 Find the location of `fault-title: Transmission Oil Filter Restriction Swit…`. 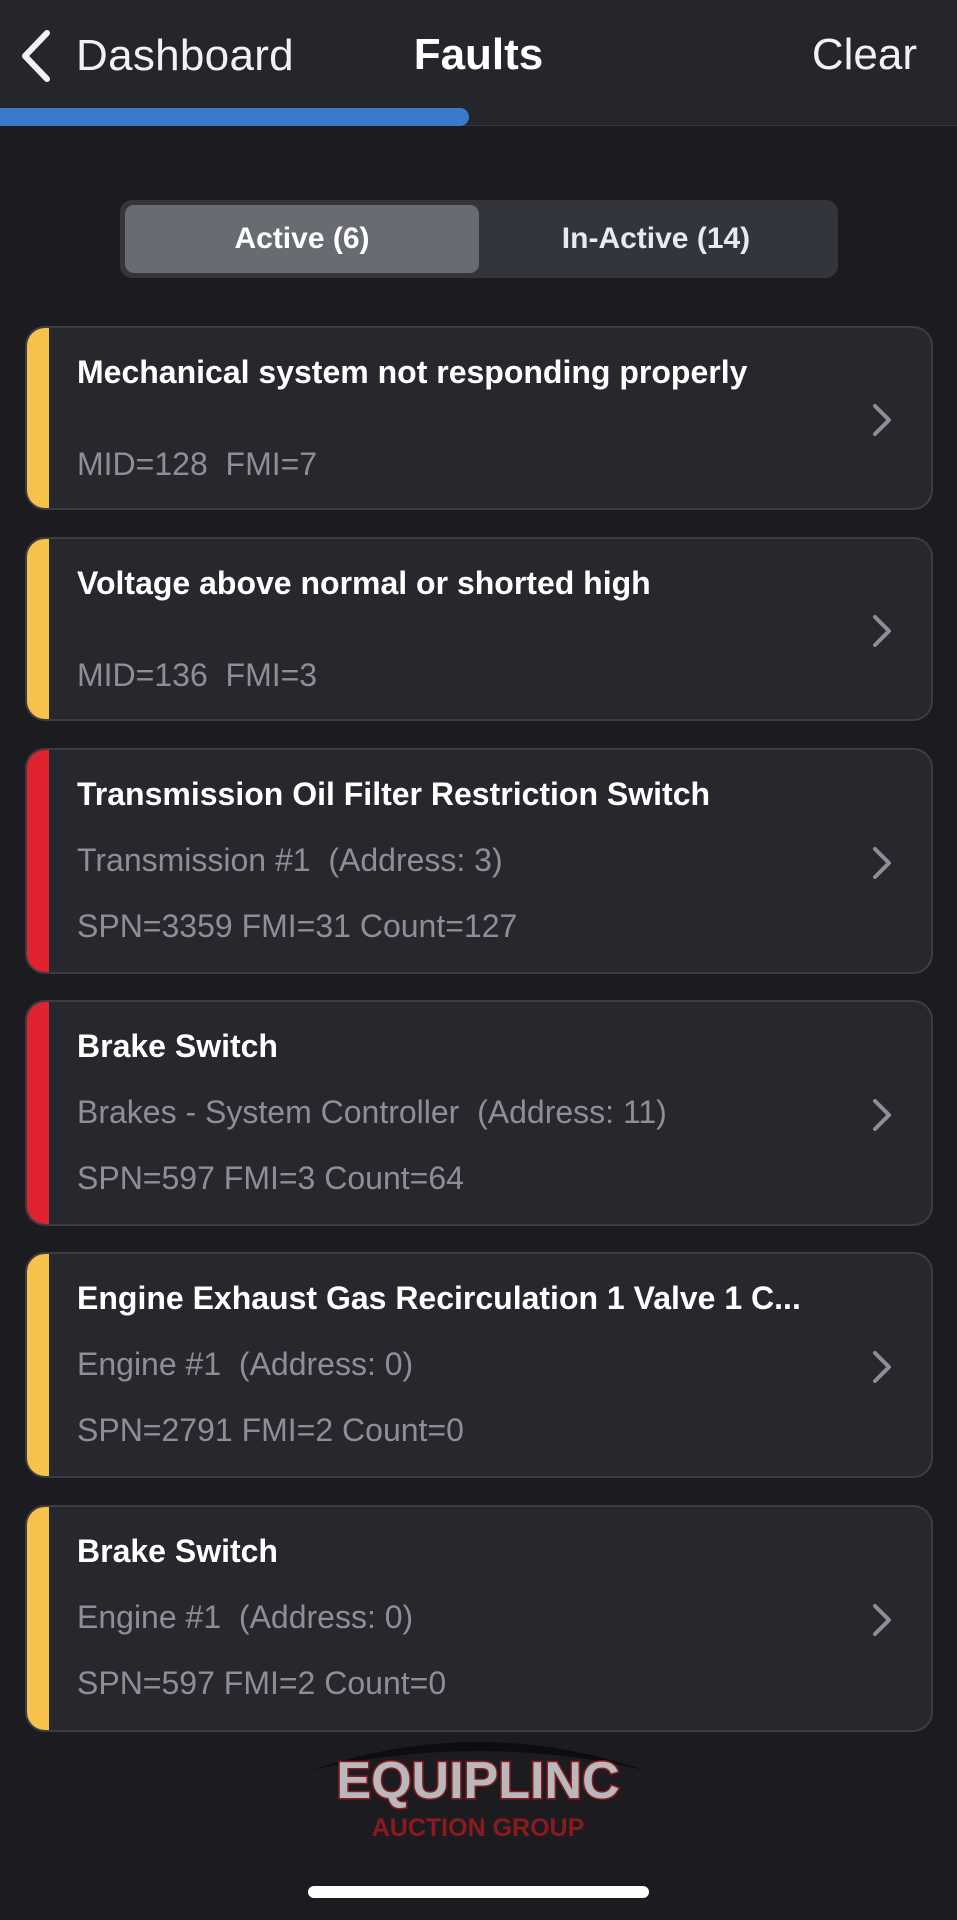

fault-title: Transmission Oil Filter Restriction Swit… is located at coordinates (394, 794).